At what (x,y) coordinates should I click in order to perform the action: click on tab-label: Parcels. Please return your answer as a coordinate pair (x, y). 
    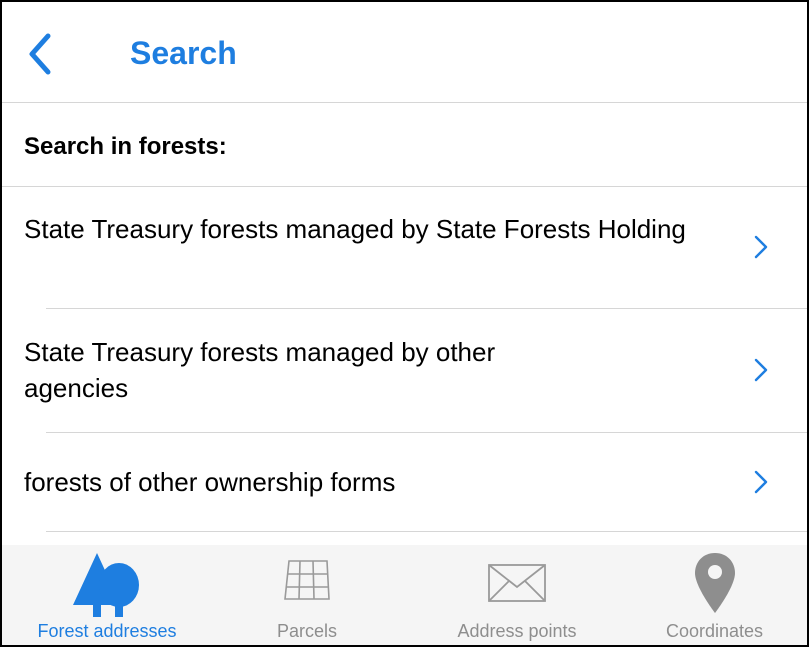
    Looking at the image, I should click on (307, 631).